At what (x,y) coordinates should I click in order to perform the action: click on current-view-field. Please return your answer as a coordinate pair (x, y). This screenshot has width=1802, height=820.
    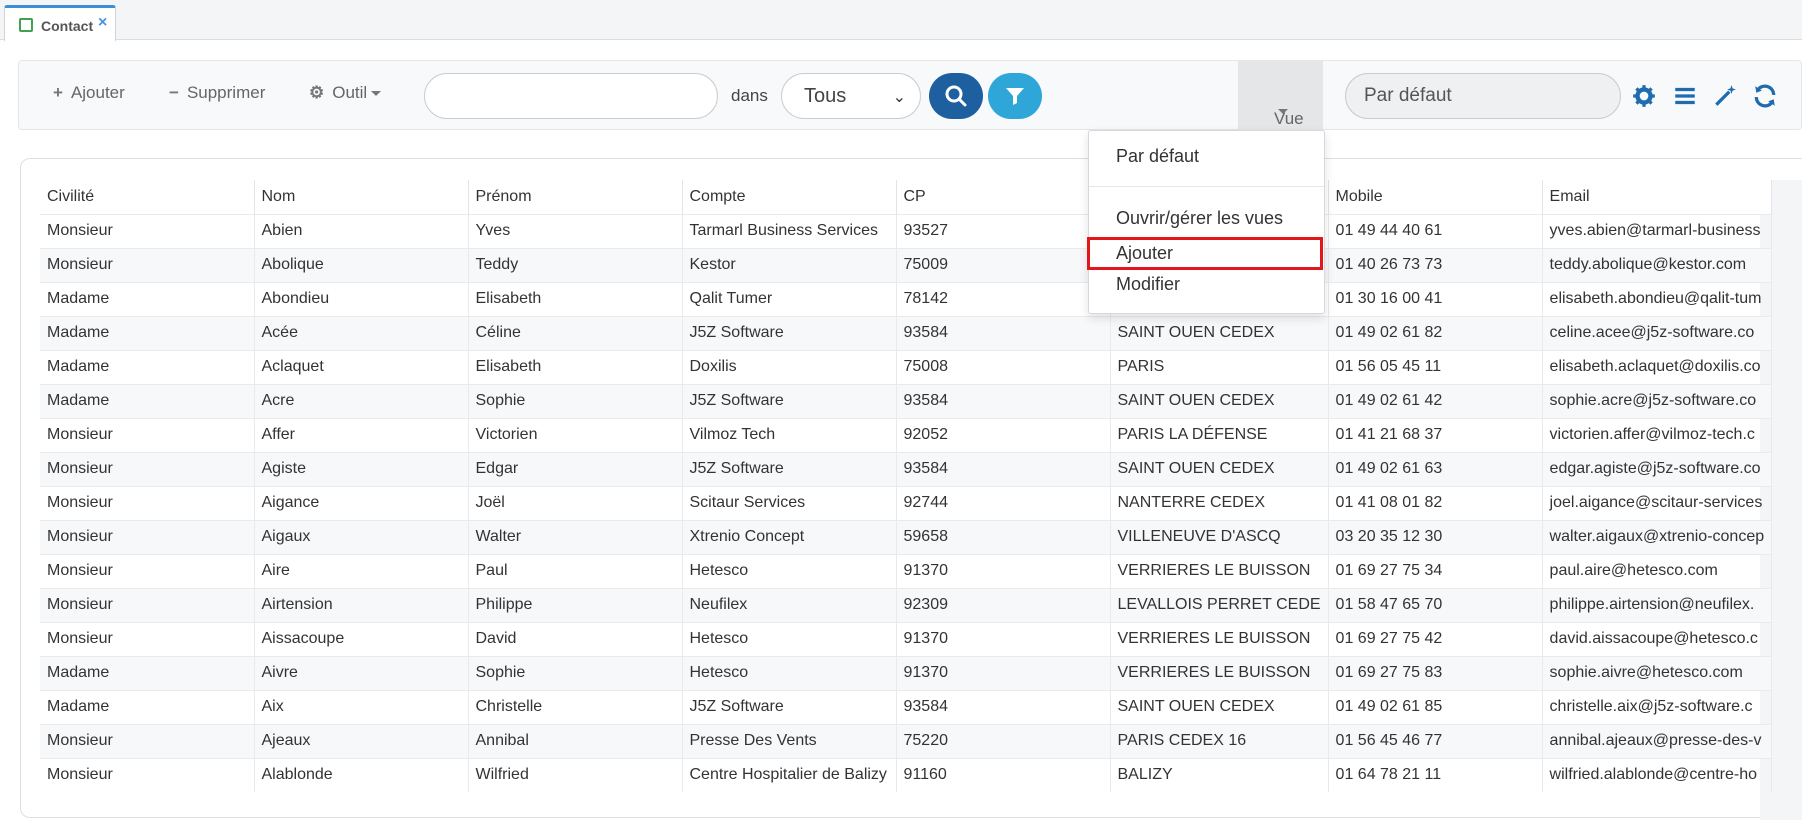
    Looking at the image, I should click on (1483, 96).